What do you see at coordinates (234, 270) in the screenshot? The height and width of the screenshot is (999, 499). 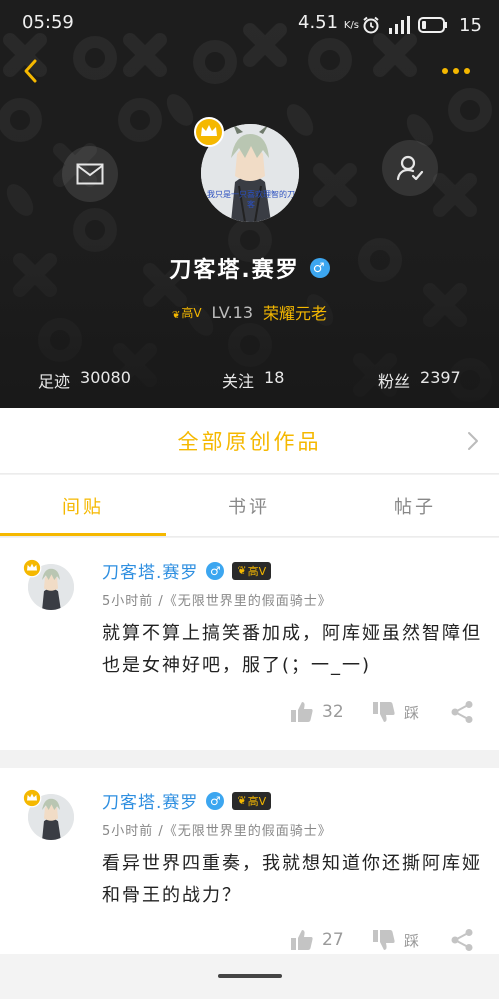 I see `profile-username: 刀客塔.赛罗` at bounding box center [234, 270].